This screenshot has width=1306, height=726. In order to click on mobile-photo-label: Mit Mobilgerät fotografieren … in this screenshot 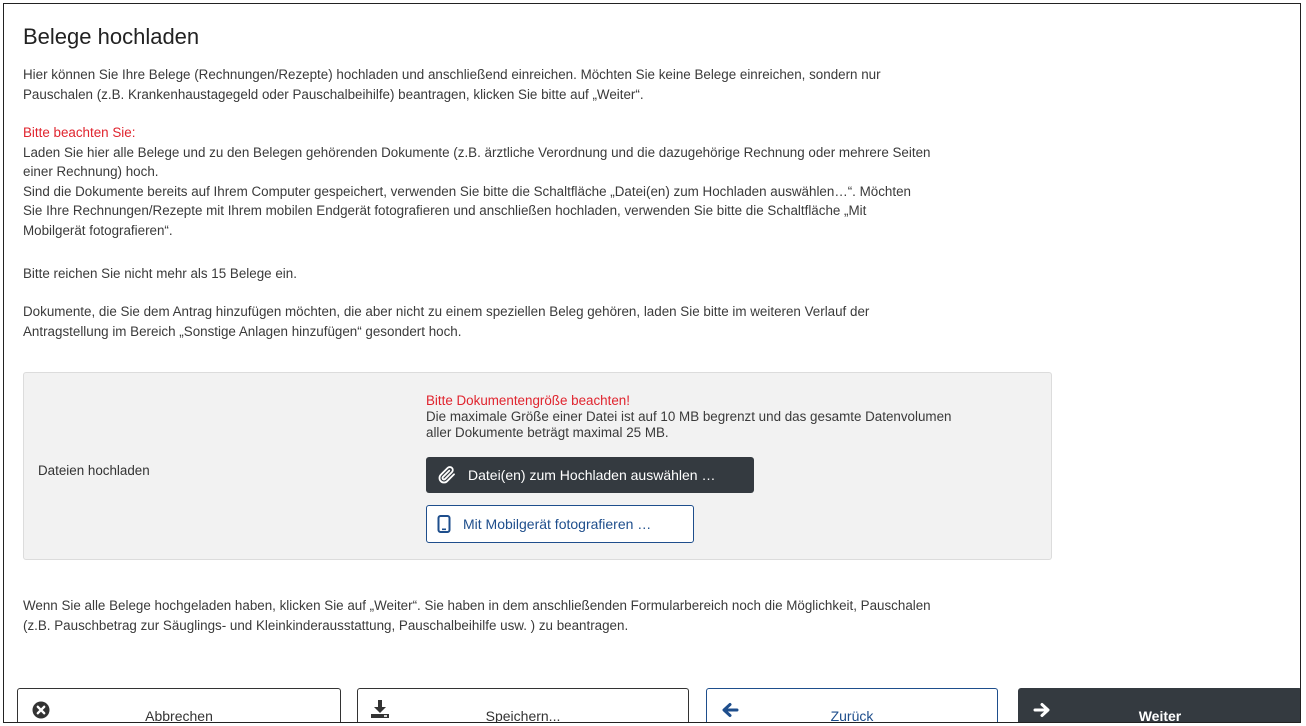, I will do `click(557, 524)`.